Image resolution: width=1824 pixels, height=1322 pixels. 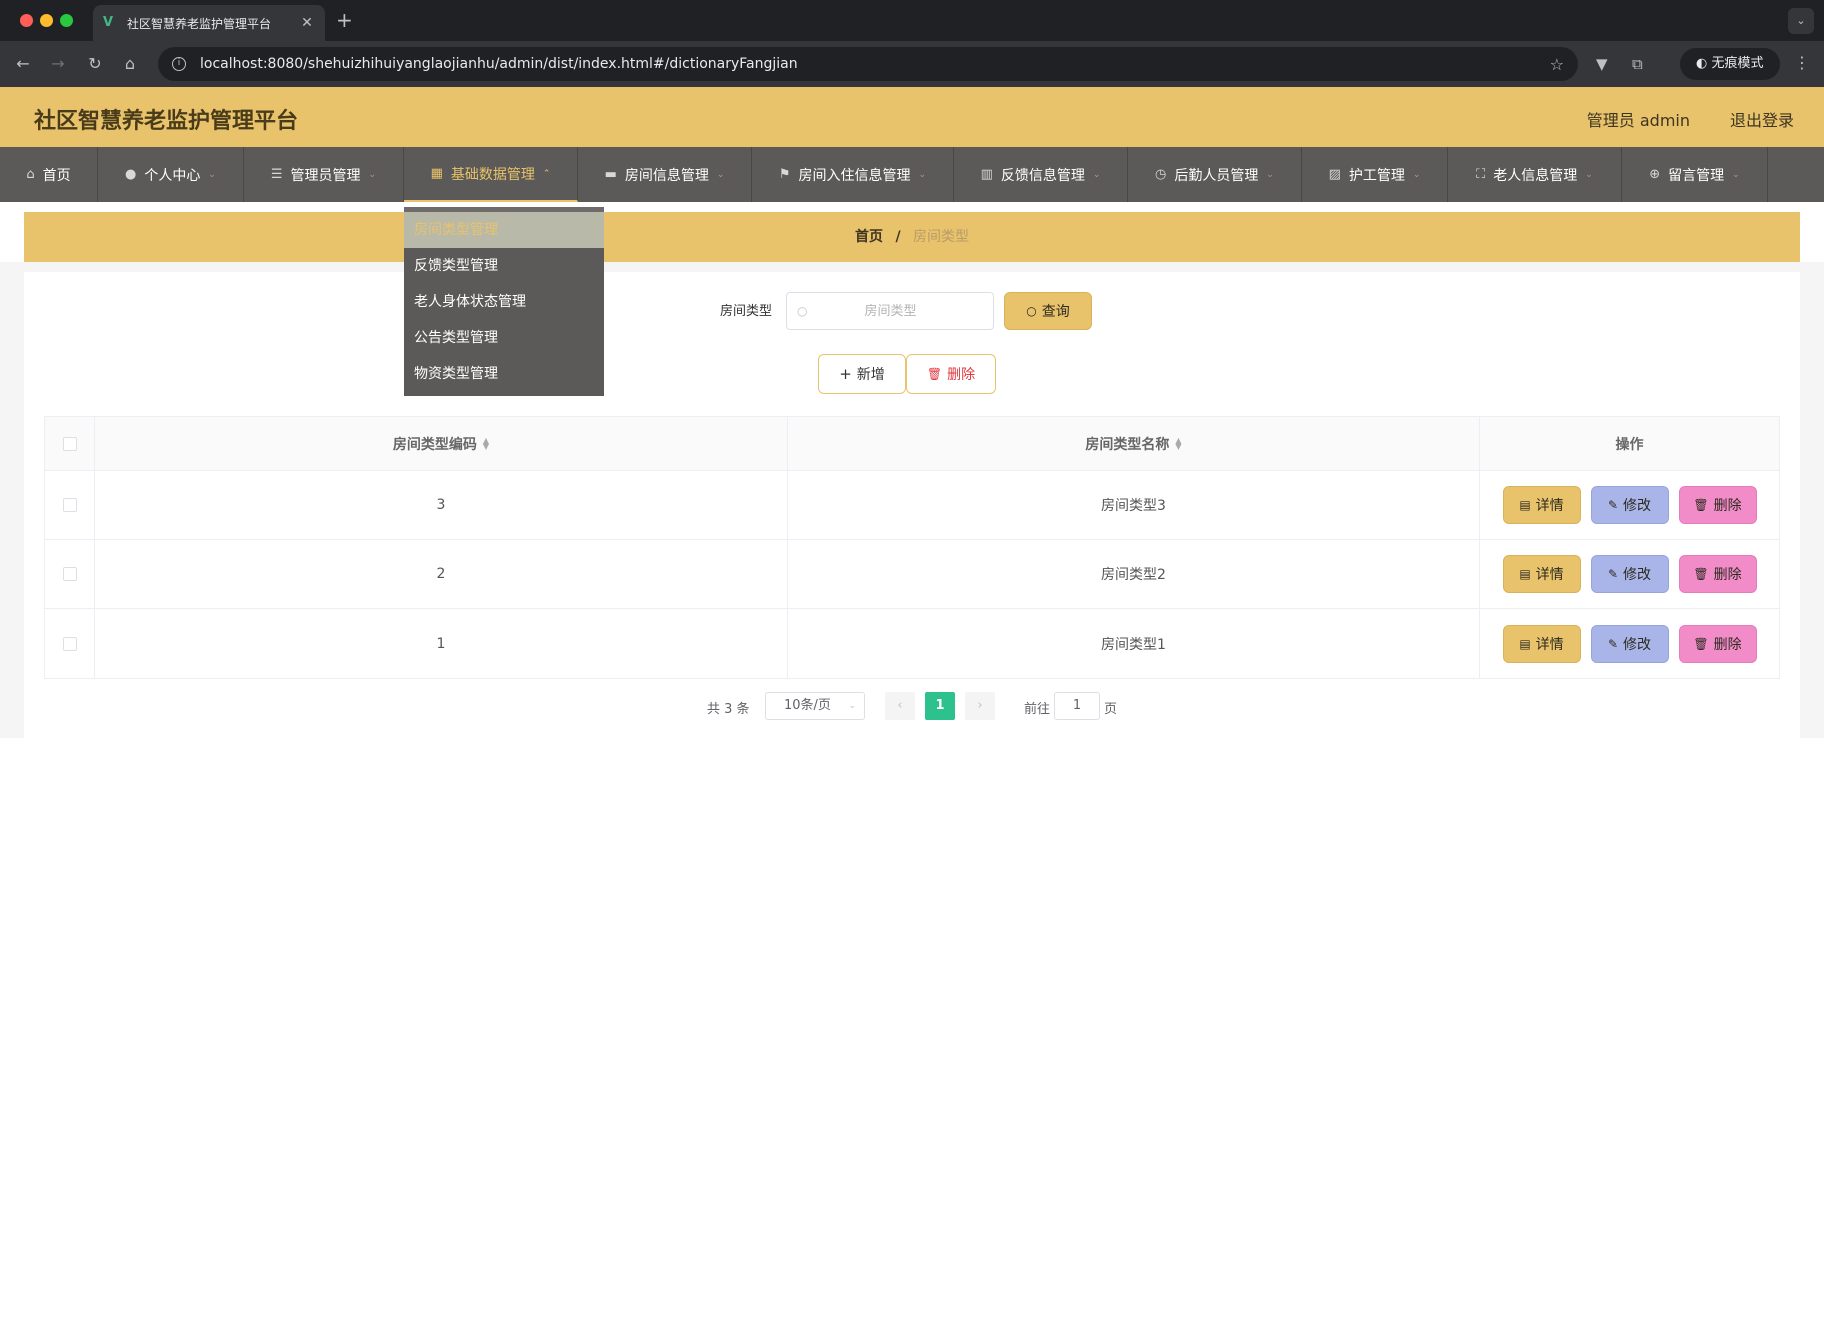 I want to click on breadcrumb-home: 首页, so click(x=869, y=237).